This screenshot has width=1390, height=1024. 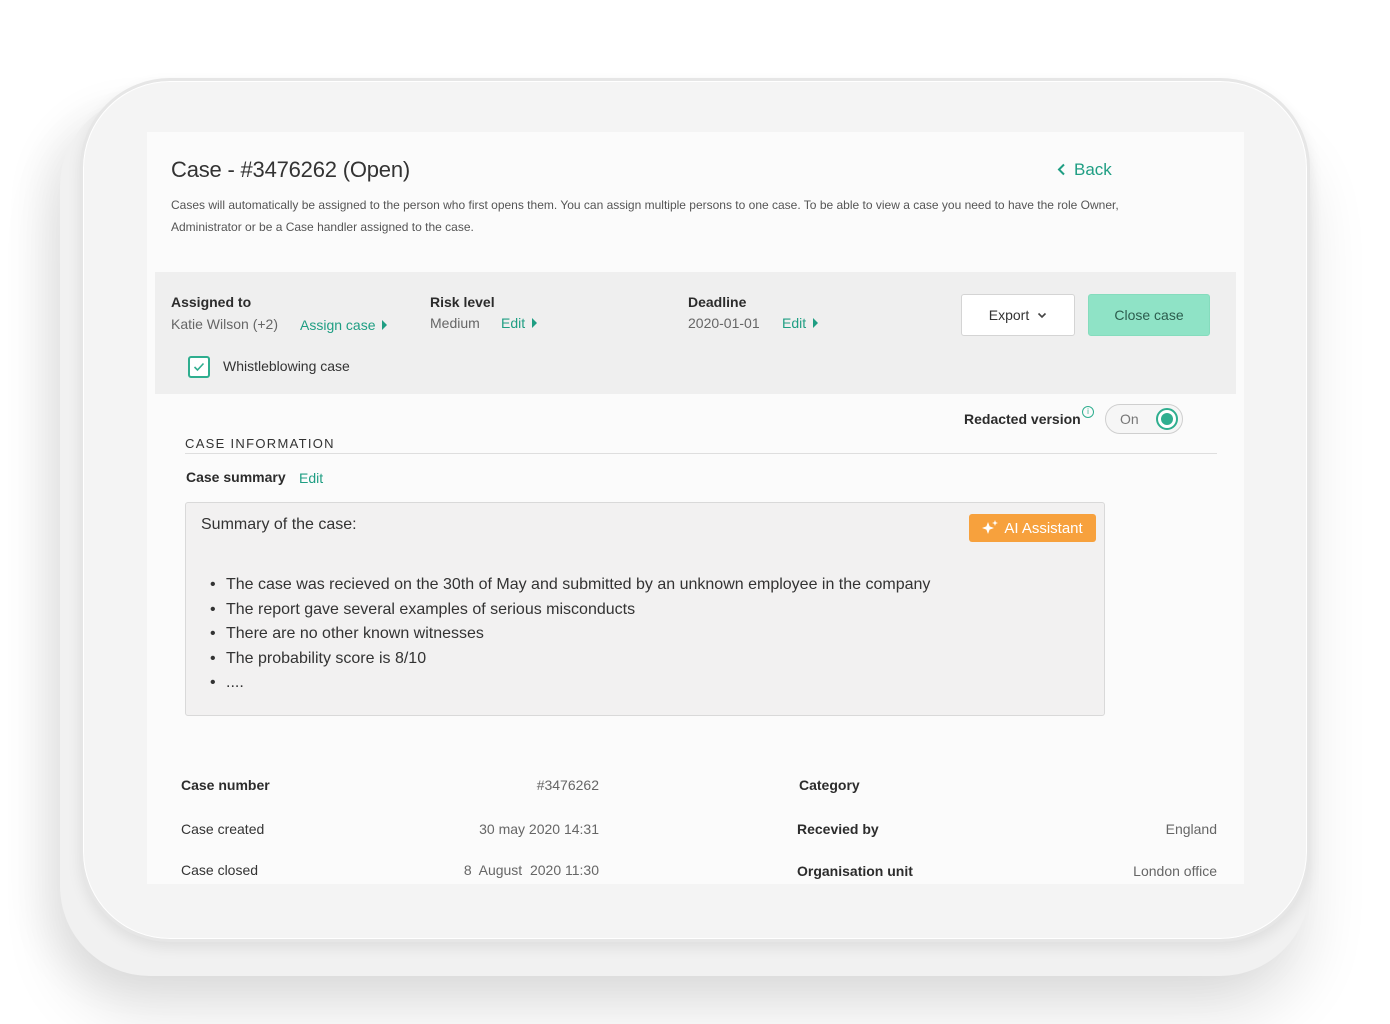 What do you see at coordinates (1022, 419) in the screenshot?
I see `redacted-version-label: Redacted version` at bounding box center [1022, 419].